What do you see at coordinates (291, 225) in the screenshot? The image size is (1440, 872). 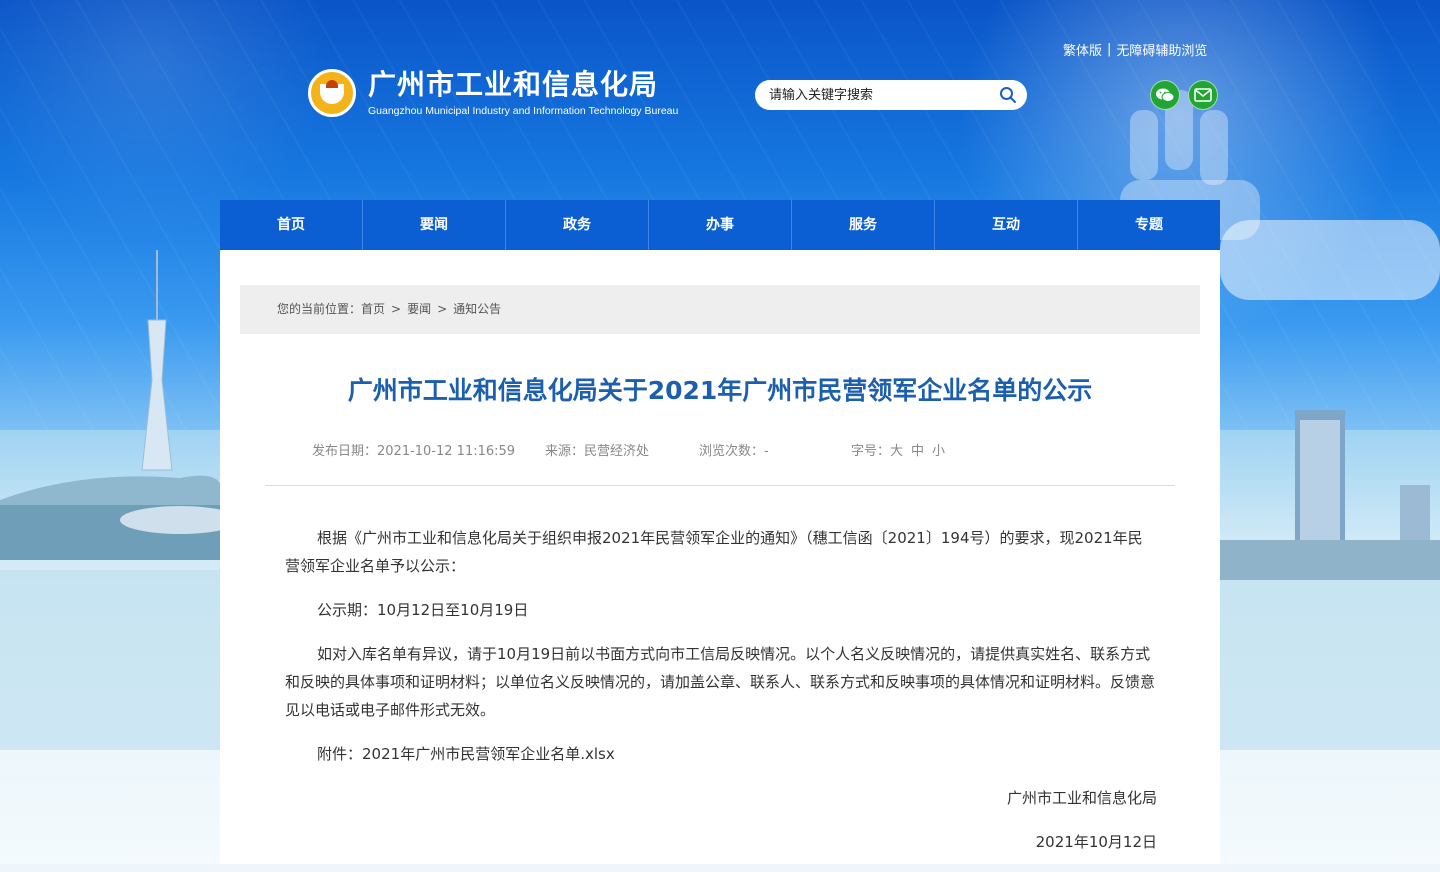 I see `nav-home: 首页` at bounding box center [291, 225].